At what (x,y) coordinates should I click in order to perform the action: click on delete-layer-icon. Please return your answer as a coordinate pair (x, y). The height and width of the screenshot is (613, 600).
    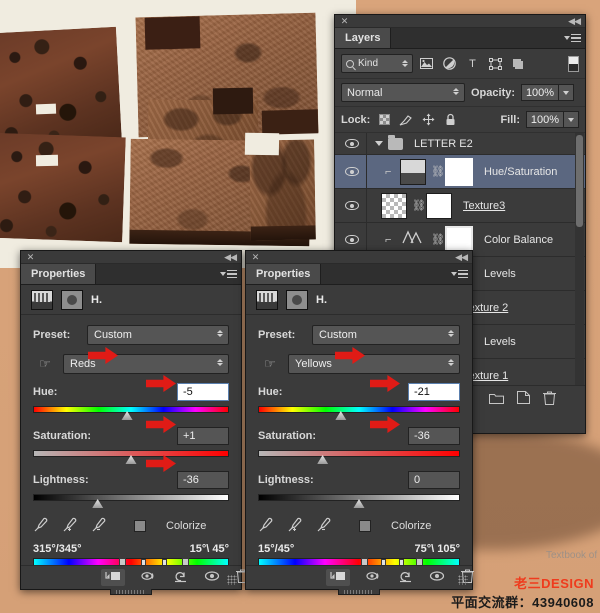
    Looking at the image, I should click on (549, 398).